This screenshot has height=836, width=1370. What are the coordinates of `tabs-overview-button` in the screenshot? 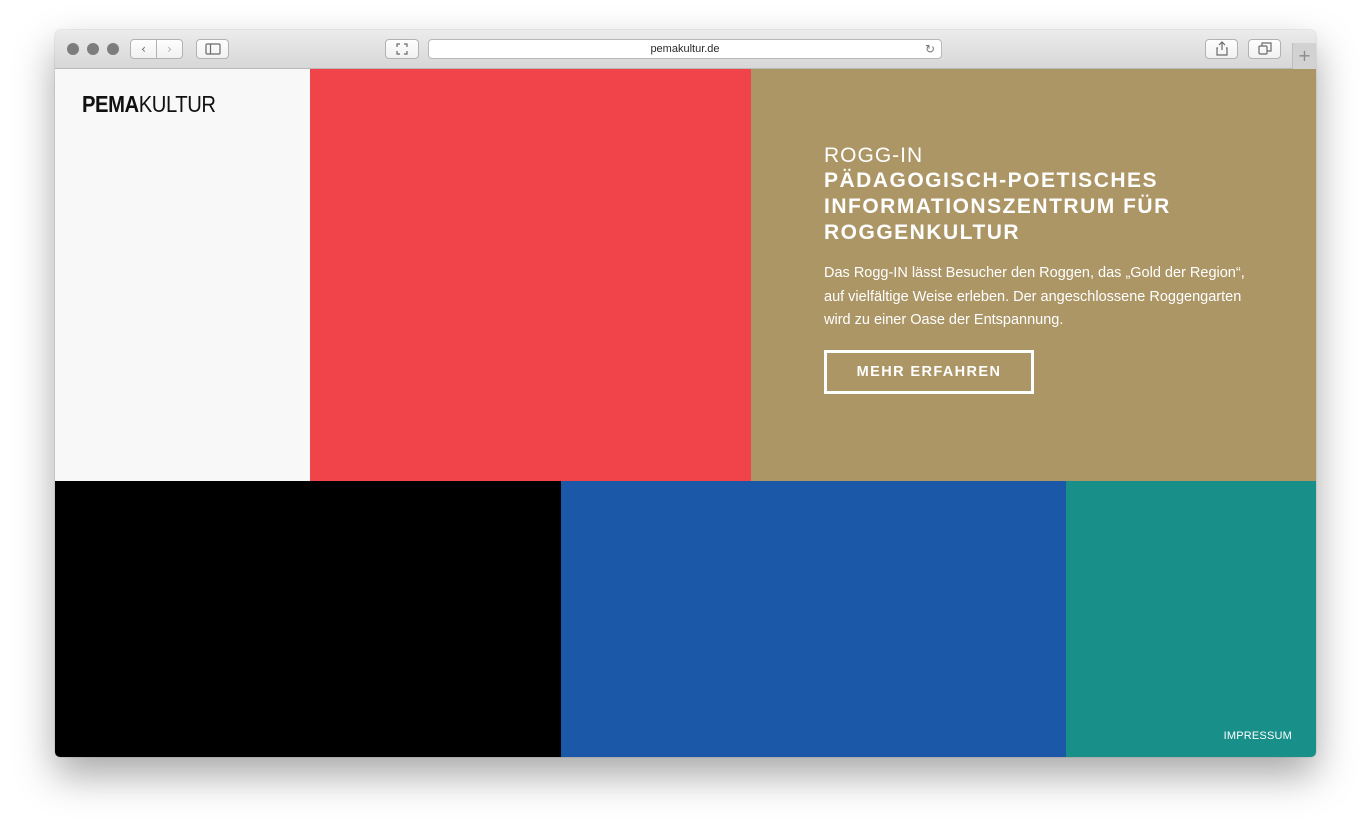 It's located at (1264, 49).